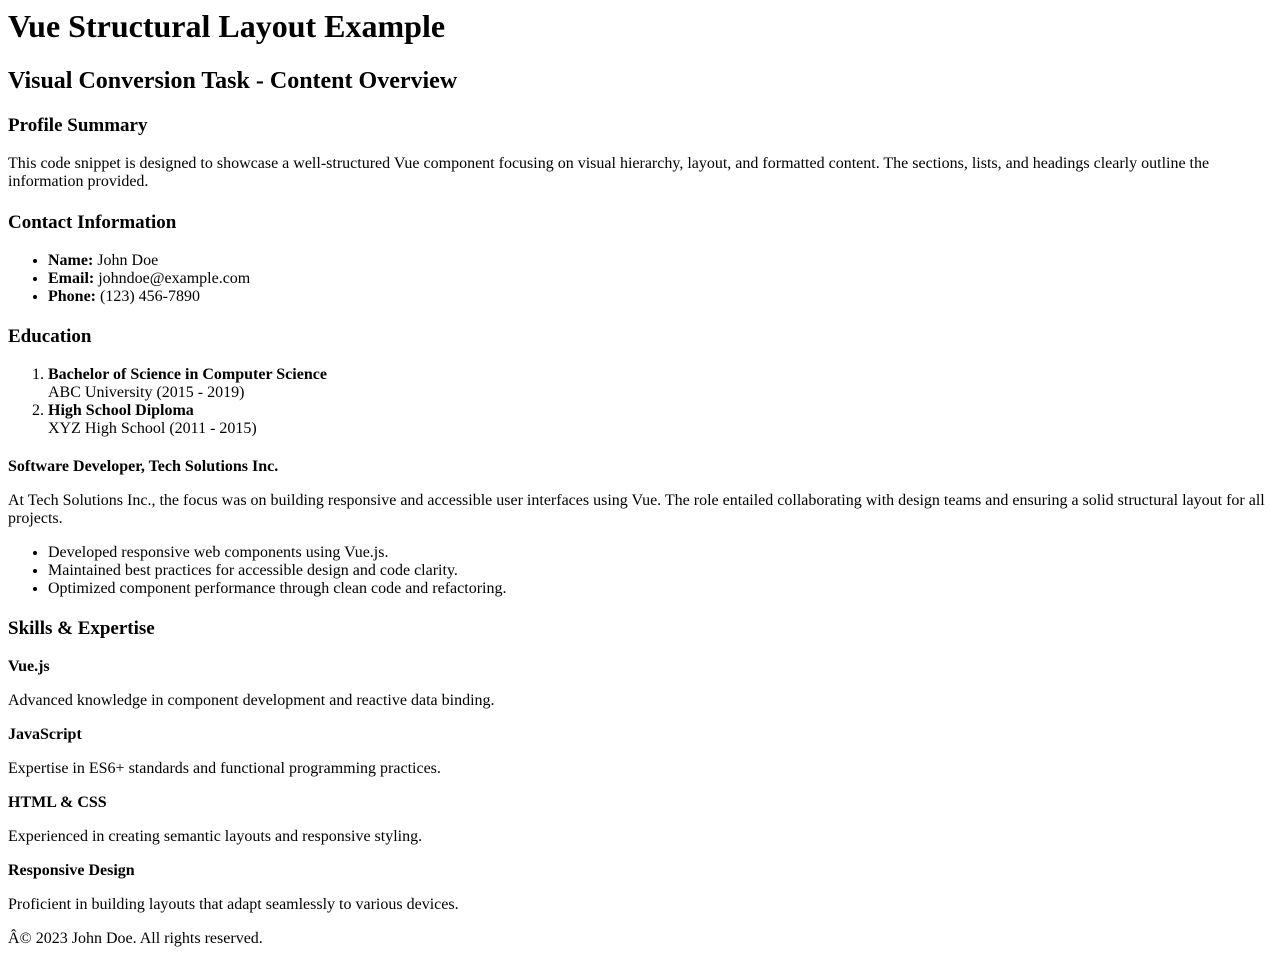  Describe the element at coordinates (50, 336) in the screenshot. I see `education-heading: Education` at that location.